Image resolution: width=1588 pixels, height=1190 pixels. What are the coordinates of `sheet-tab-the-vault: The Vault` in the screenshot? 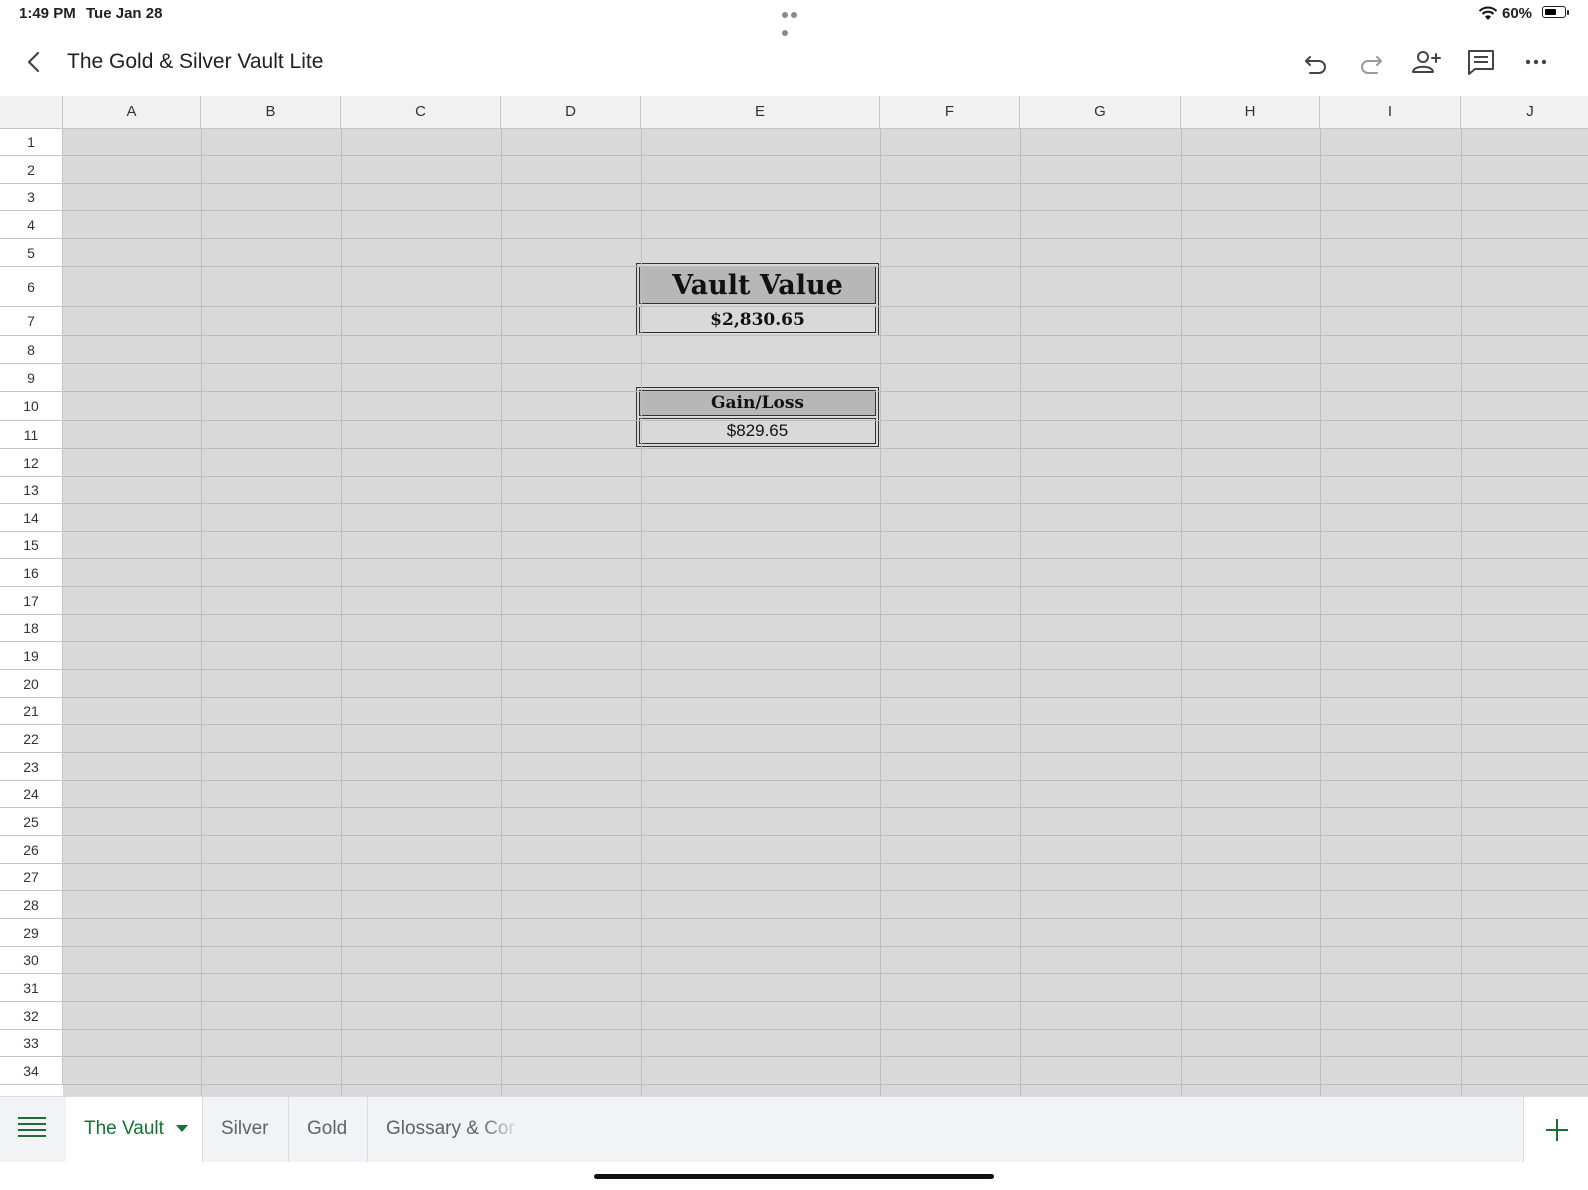 It's located at (134, 1129).